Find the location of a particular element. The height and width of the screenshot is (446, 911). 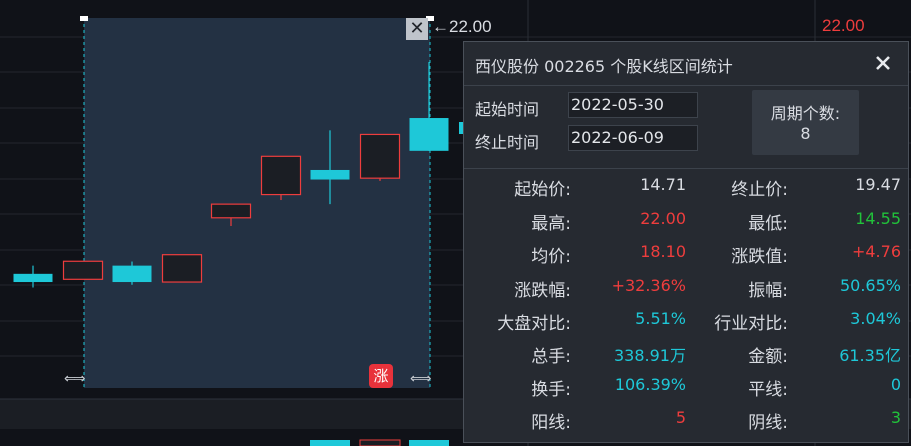

stat-label: 最高: is located at coordinates (551, 224).